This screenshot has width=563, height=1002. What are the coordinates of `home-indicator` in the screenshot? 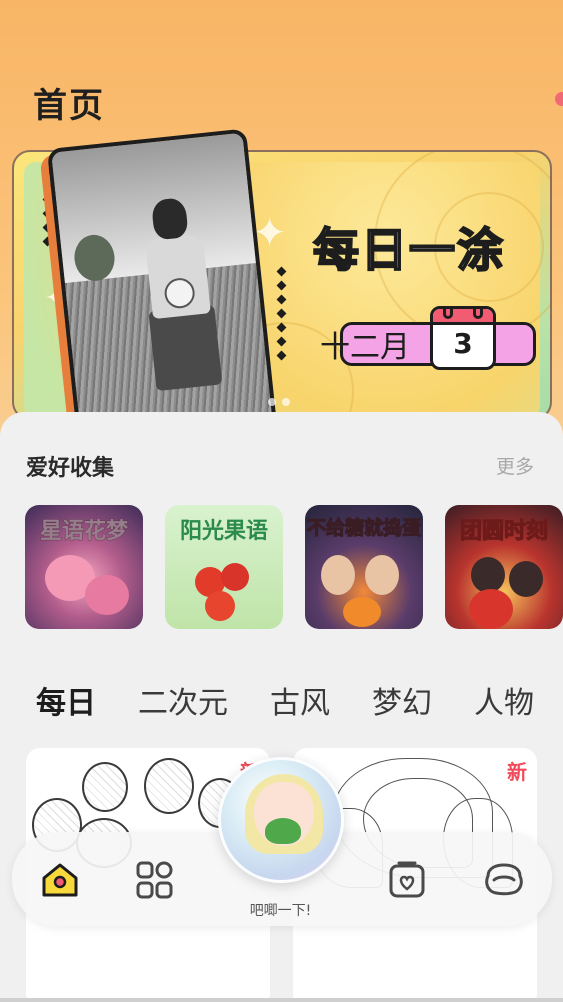 It's located at (281, 1000).